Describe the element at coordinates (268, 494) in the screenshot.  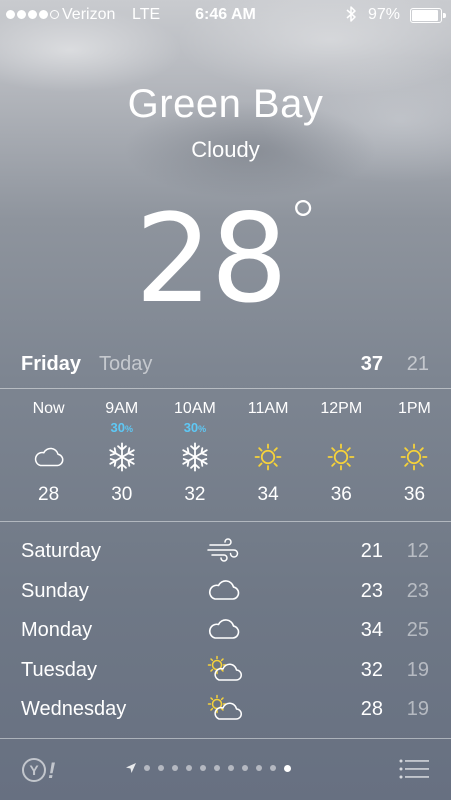
I see `hour-temperature: 34` at that location.